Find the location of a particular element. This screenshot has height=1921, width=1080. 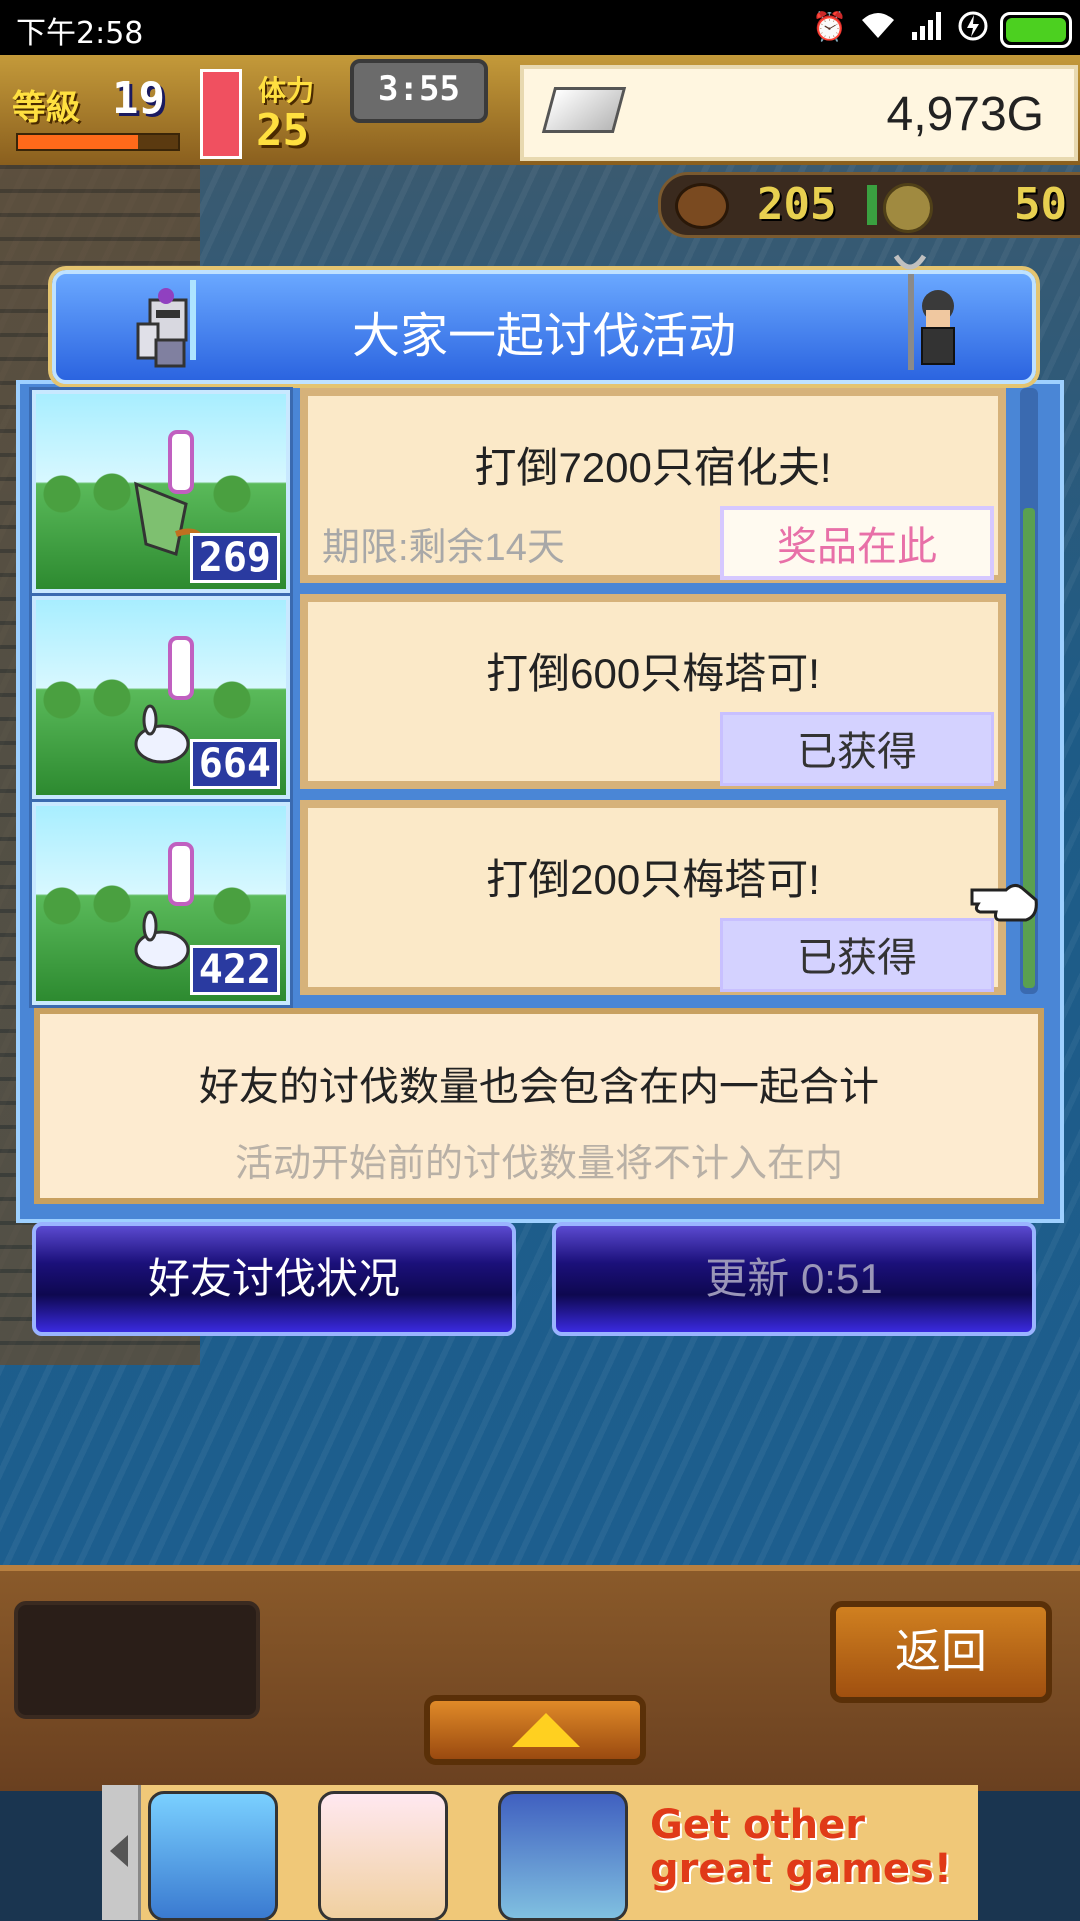

status-bar: 下午2:58 ⏰ is located at coordinates (540, 27).